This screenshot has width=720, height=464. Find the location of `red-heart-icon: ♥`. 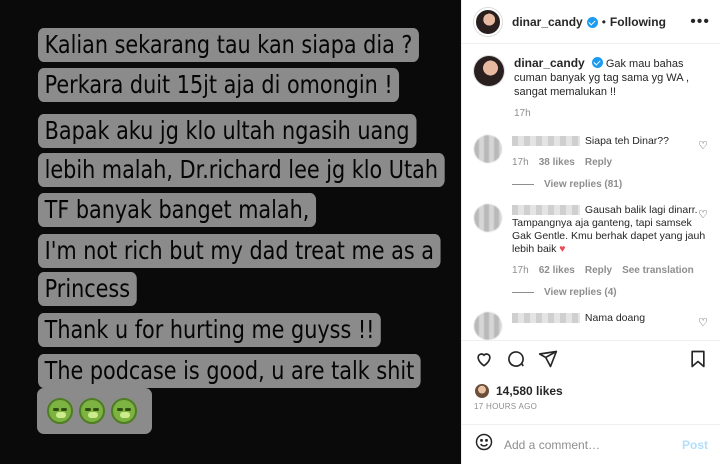

red-heart-icon: ♥ is located at coordinates (562, 249).